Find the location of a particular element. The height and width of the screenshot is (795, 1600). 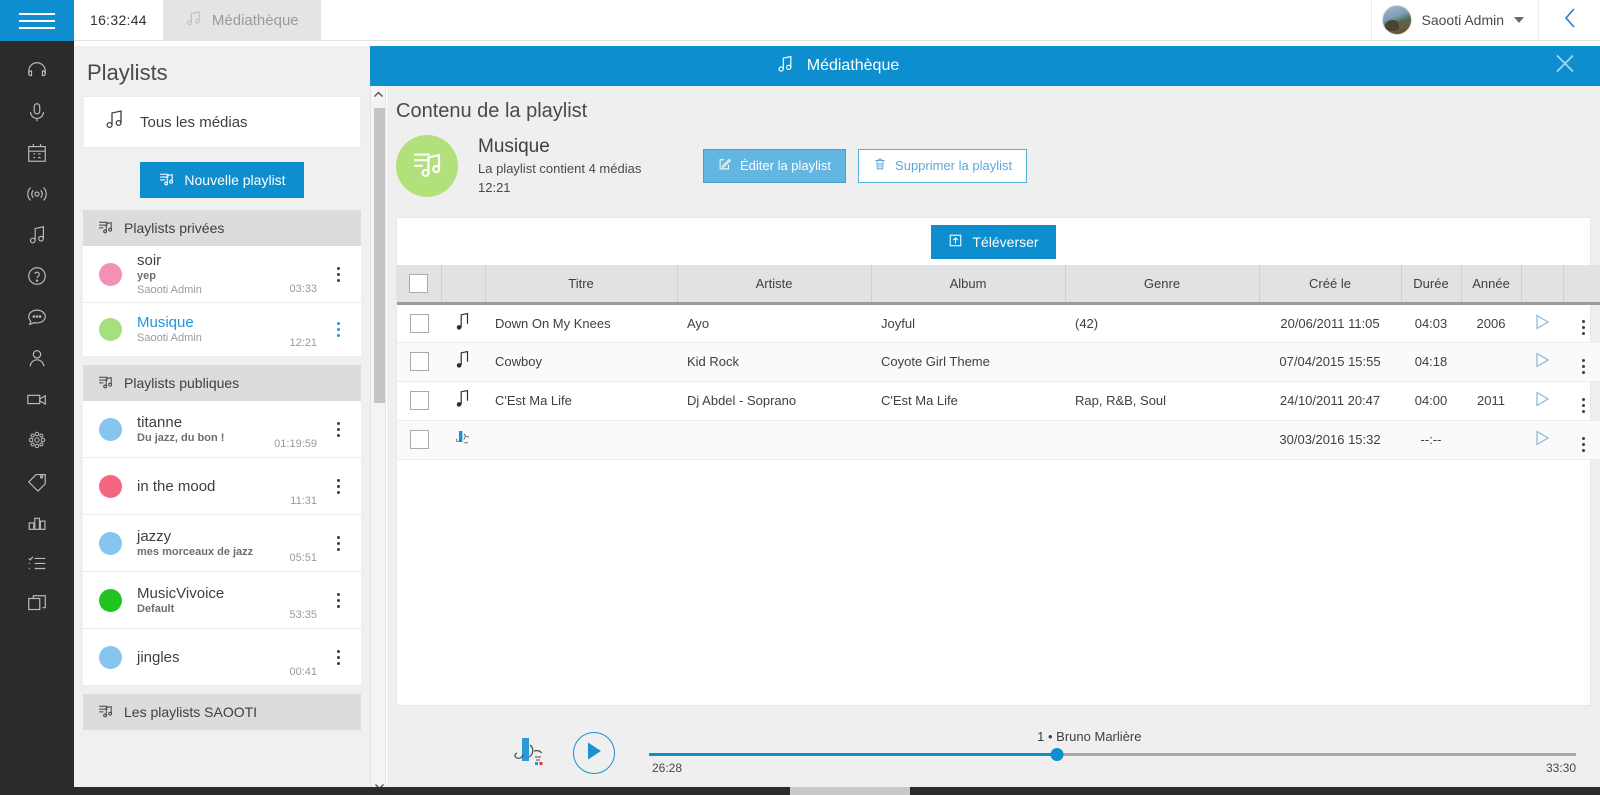

header-duration: Durée is located at coordinates (1431, 285).